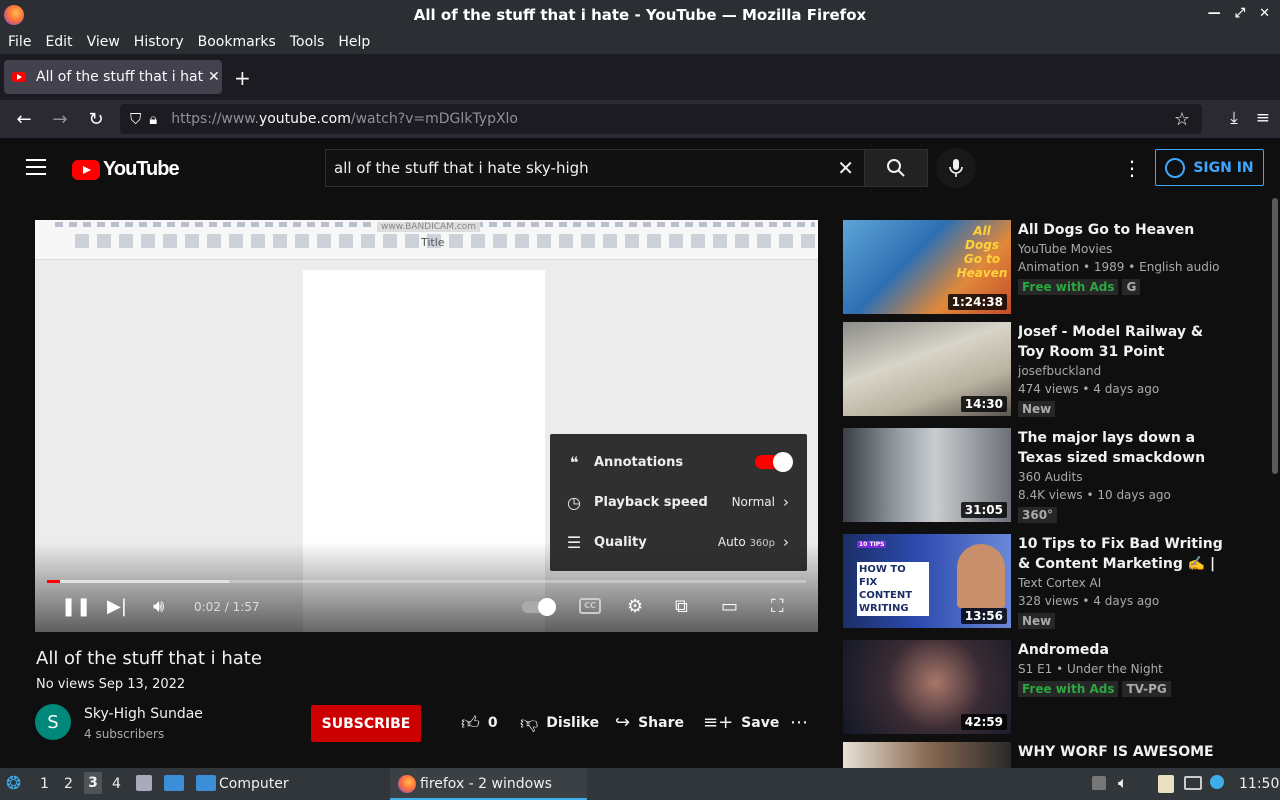 The image size is (1280, 800). I want to click on settings-kebab-icon: ⋮, so click(1132, 168).